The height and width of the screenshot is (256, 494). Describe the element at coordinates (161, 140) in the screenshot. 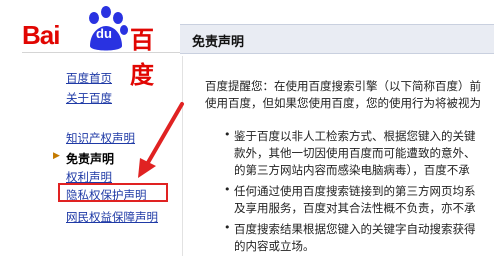

I see `annotation-arrow-icon` at that location.